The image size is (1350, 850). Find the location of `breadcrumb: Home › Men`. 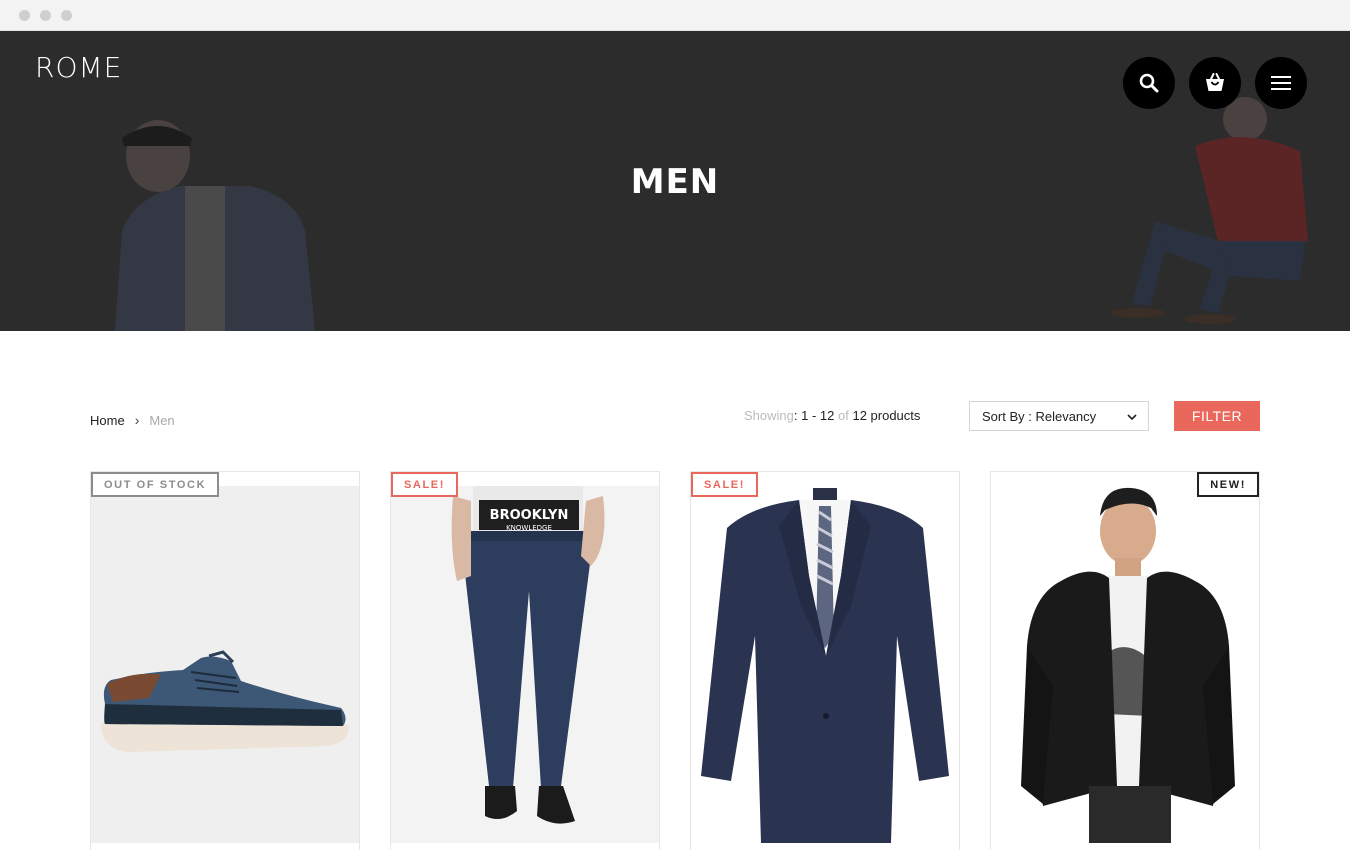

breadcrumb: Home › Men is located at coordinates (132, 420).